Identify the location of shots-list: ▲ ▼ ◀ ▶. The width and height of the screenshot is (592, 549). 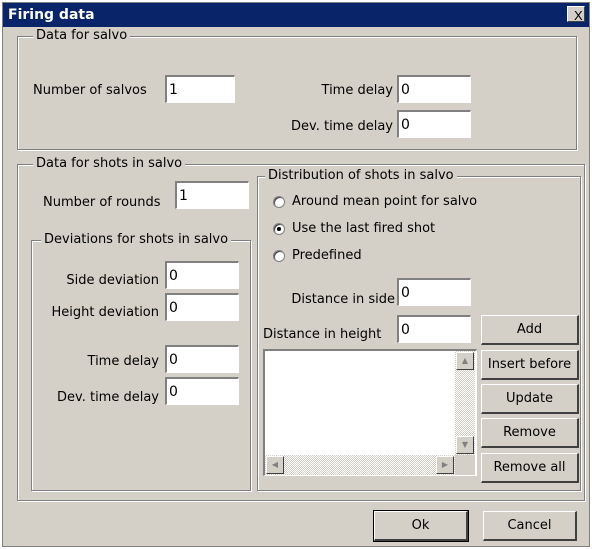
(370, 412).